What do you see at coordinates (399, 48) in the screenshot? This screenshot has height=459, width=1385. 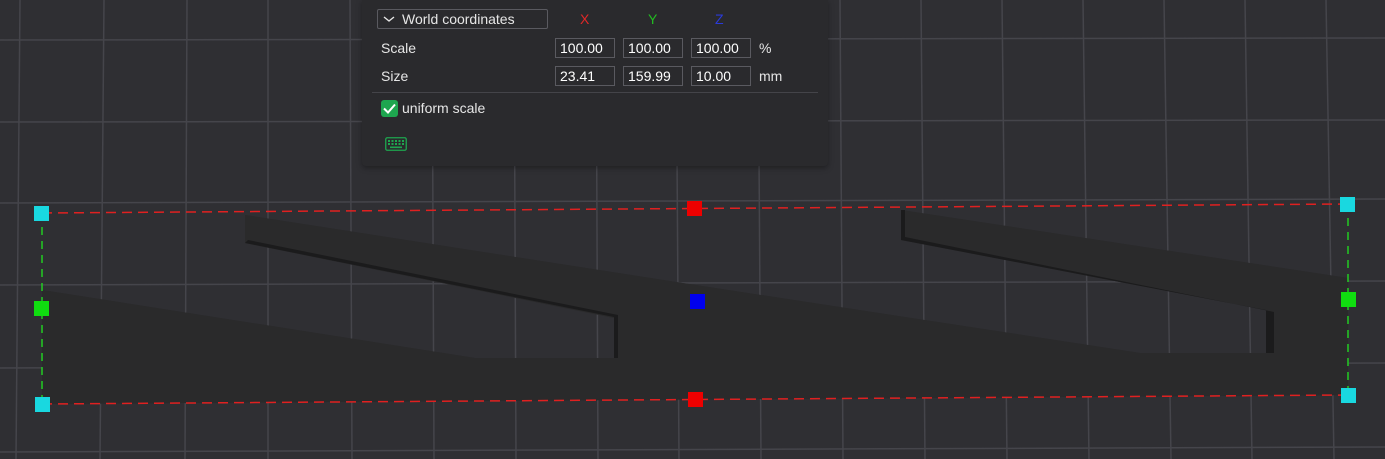 I see `scale-row-label: Scale` at bounding box center [399, 48].